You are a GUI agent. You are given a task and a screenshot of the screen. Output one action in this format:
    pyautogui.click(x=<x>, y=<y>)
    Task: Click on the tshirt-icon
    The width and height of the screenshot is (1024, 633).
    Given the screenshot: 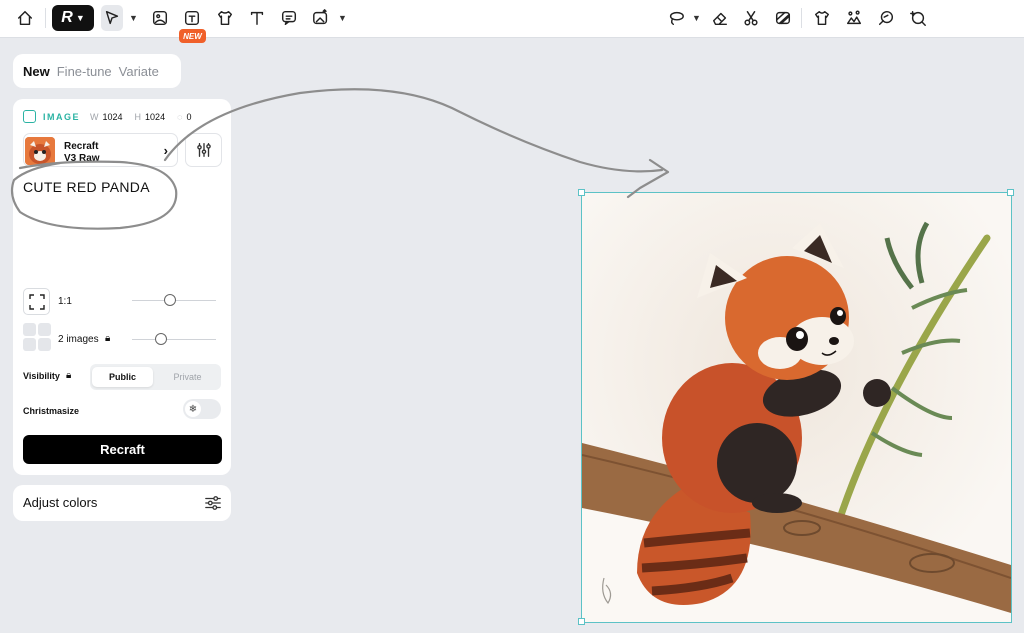 What is the action you would take?
    pyautogui.click(x=822, y=18)
    